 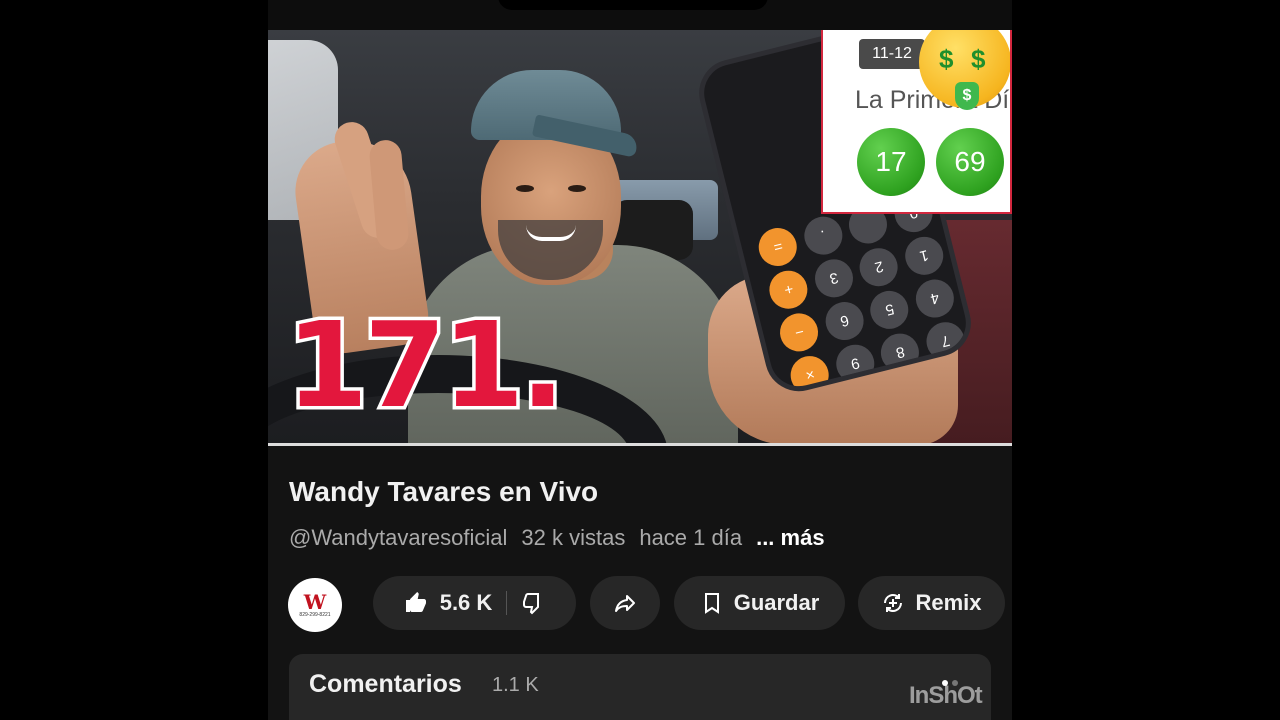 What do you see at coordinates (466, 602) in the screenshot?
I see `like-count: 5.6 K` at bounding box center [466, 602].